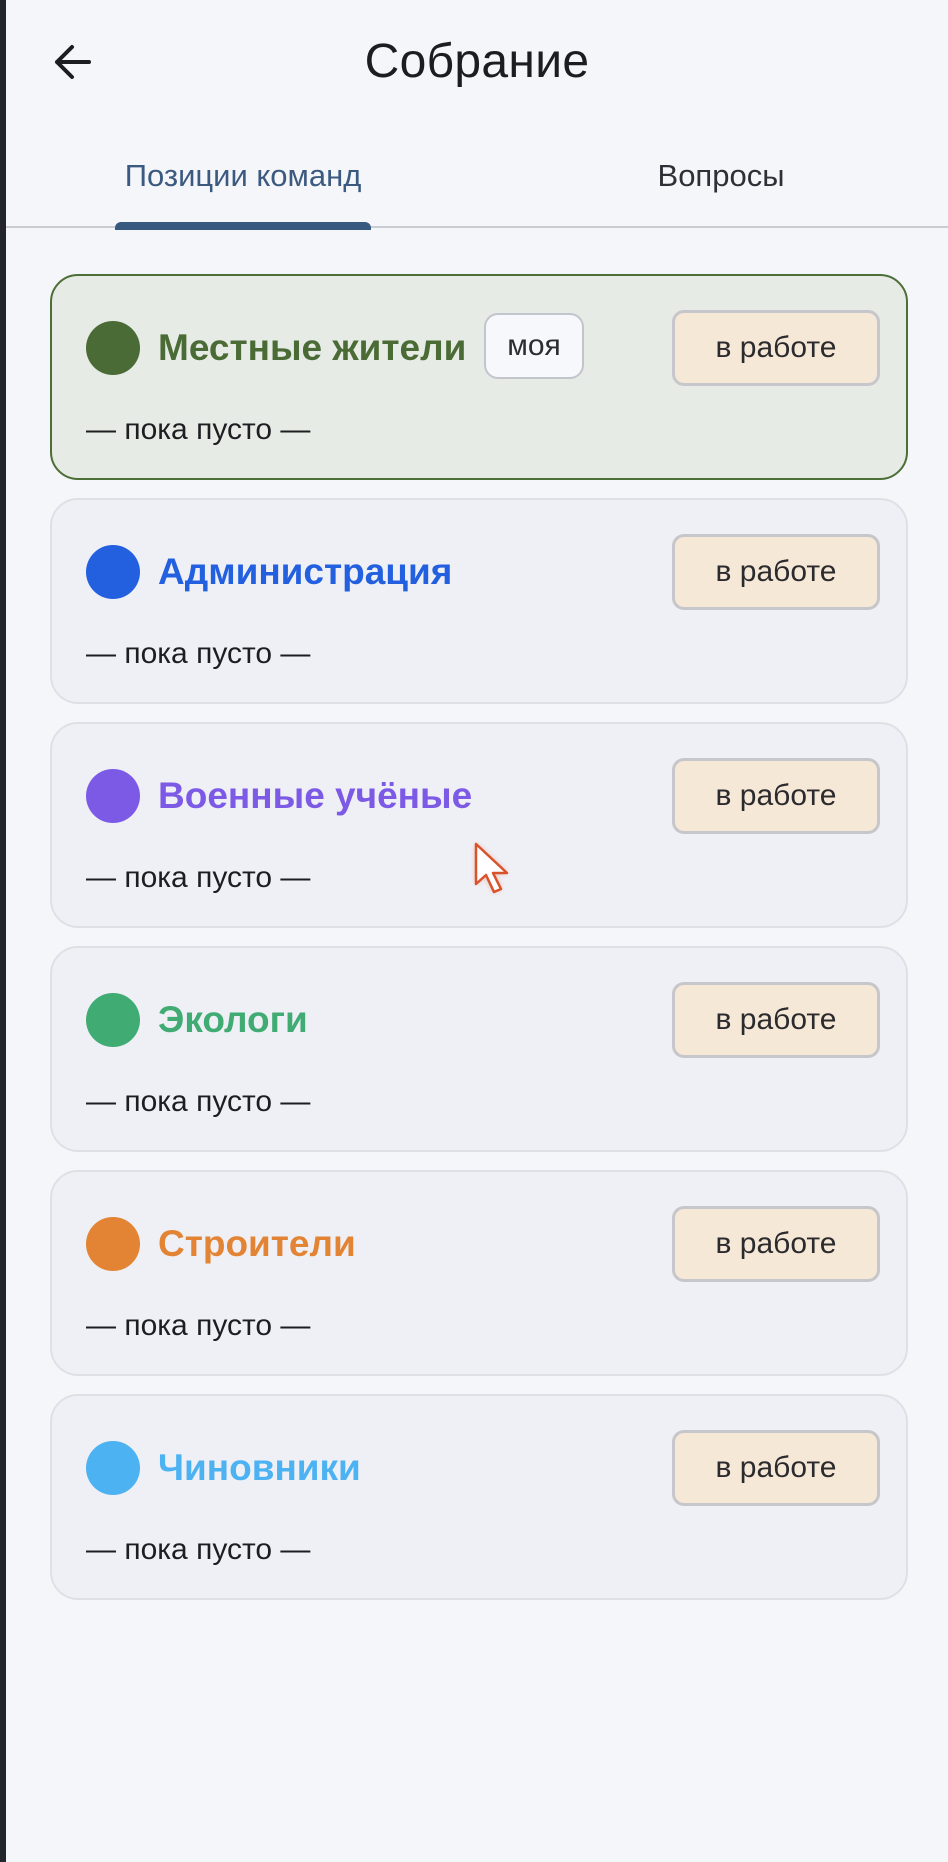 This screenshot has height=1862, width=948. I want to click on page-title: Собрание, so click(477, 61).